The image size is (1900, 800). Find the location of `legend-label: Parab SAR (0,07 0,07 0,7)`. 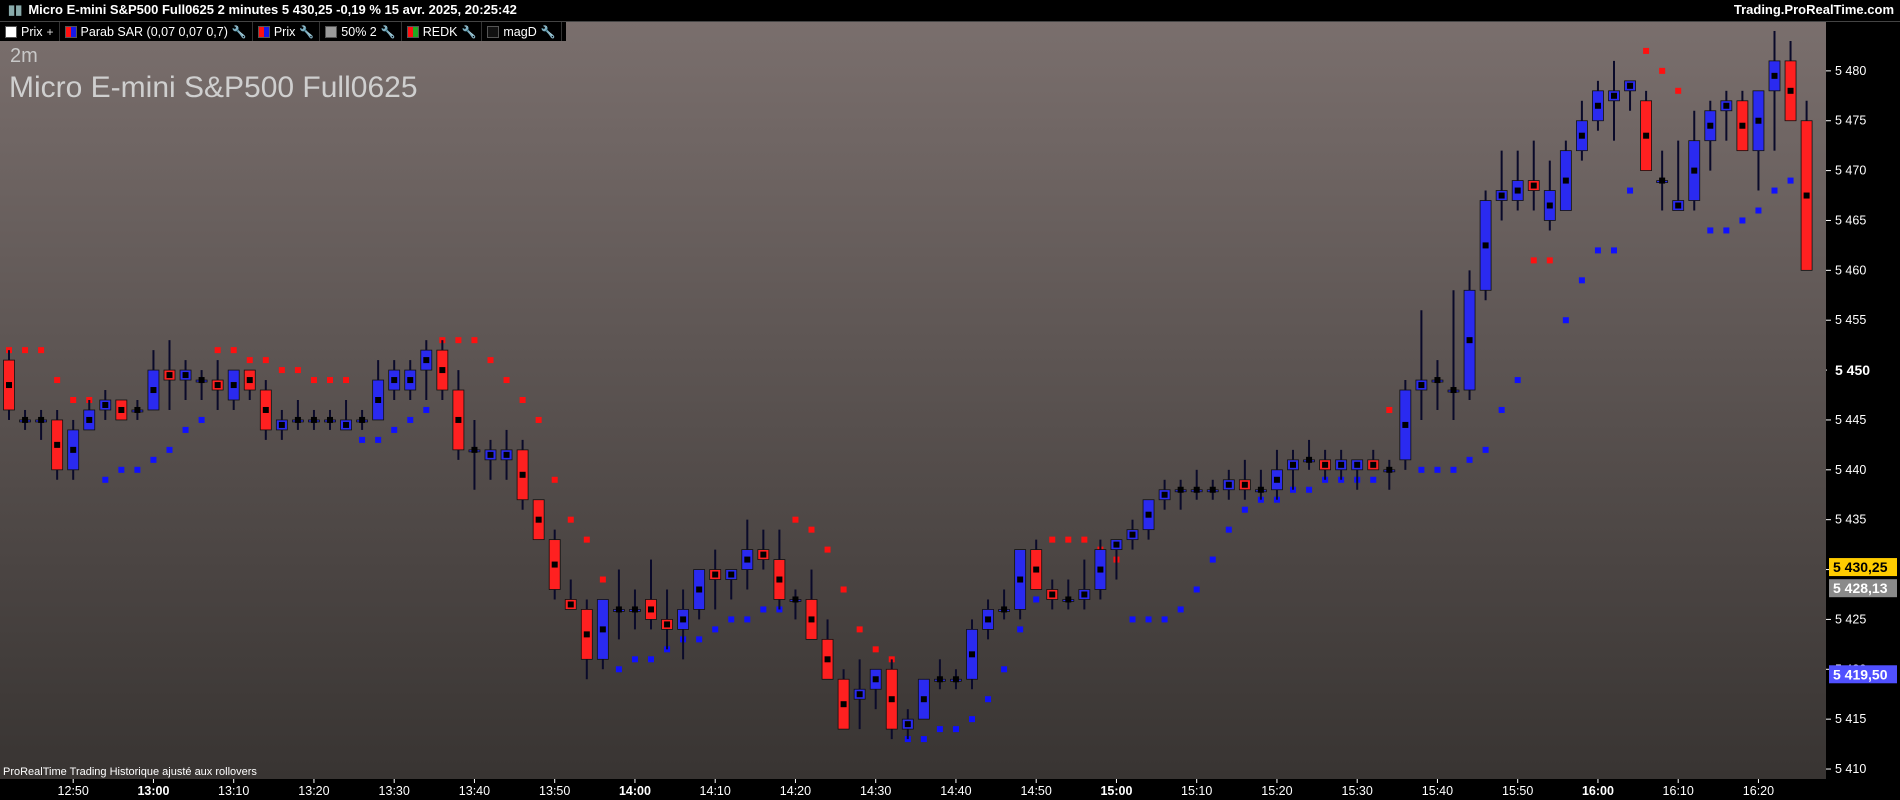

legend-label: Parab SAR (0,07 0,07 0,7) is located at coordinates (154, 31).